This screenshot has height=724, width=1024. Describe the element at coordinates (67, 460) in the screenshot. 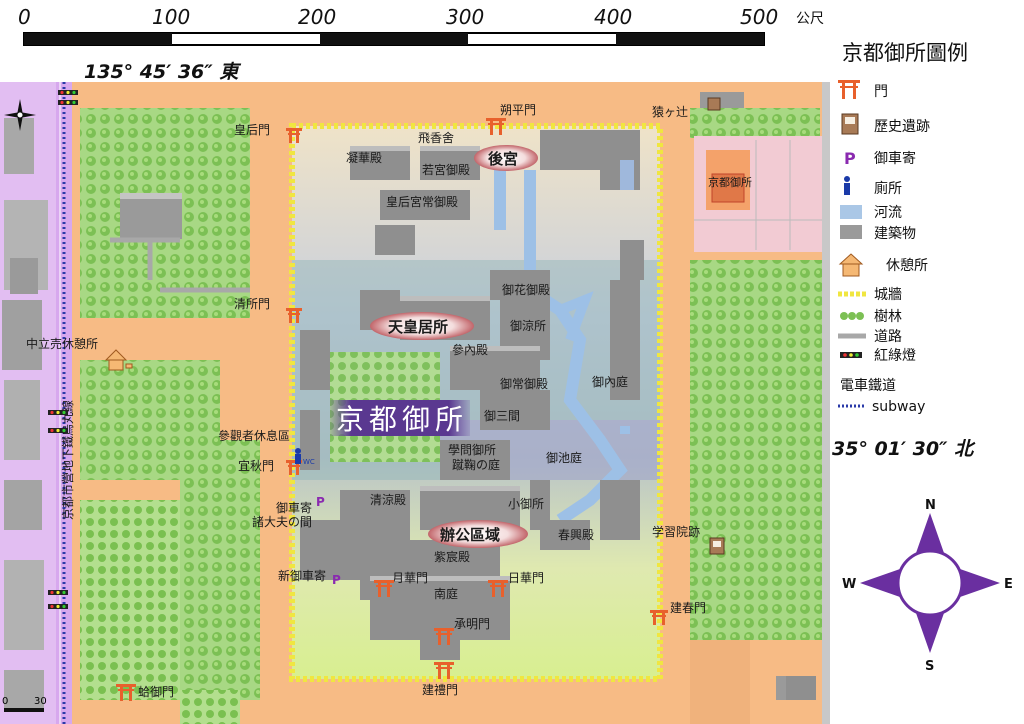

I see `label-subway-line: 京都市營地下鐵烏丸線` at that location.